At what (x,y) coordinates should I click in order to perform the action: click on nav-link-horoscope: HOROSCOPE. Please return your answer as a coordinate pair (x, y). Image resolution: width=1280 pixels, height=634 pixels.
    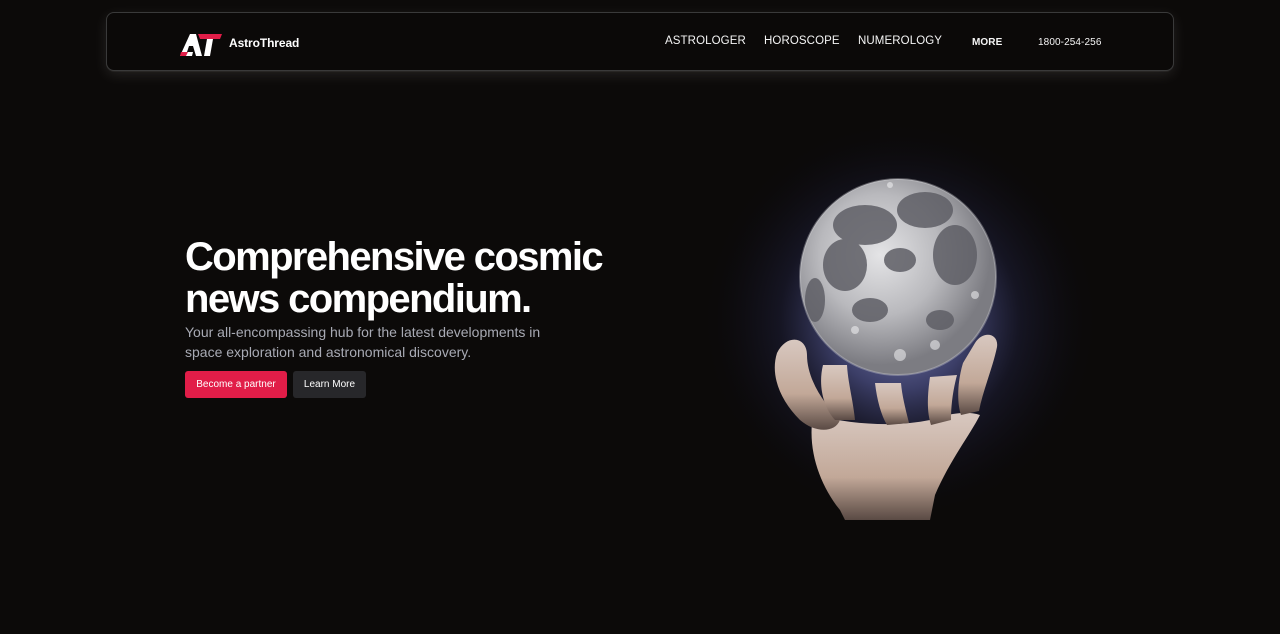
    Looking at the image, I should click on (802, 41).